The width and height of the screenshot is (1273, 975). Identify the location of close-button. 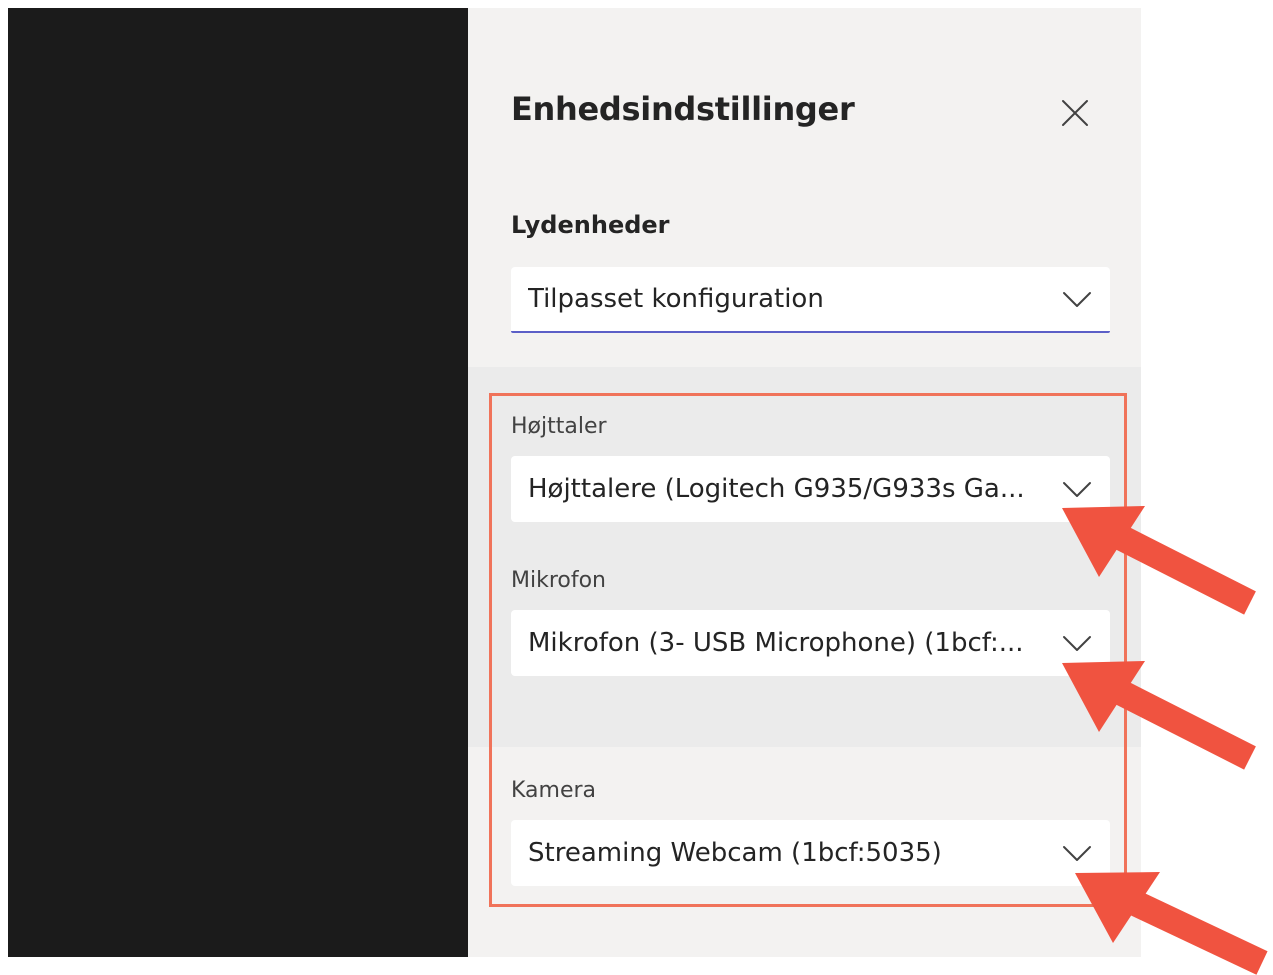
(1075, 113).